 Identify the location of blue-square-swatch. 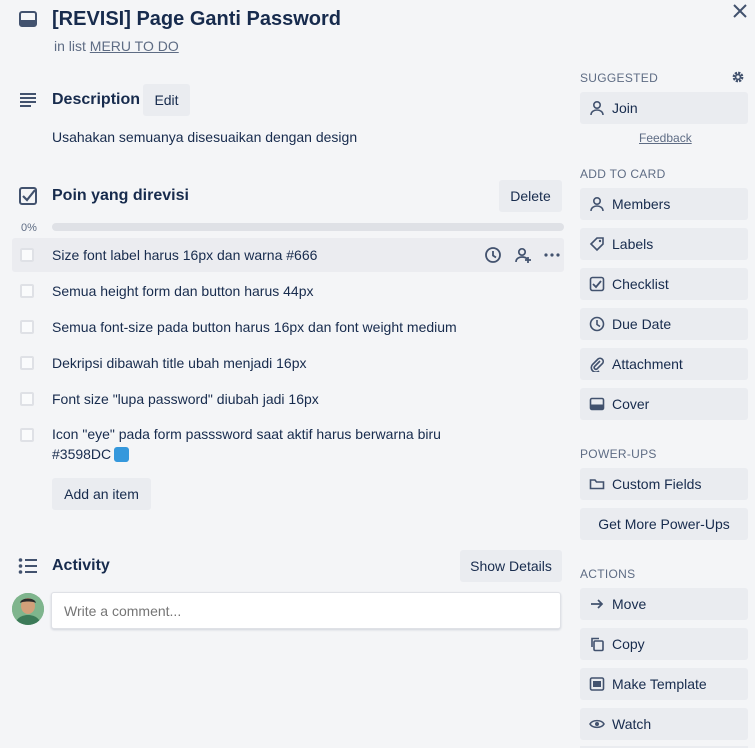
(122, 454).